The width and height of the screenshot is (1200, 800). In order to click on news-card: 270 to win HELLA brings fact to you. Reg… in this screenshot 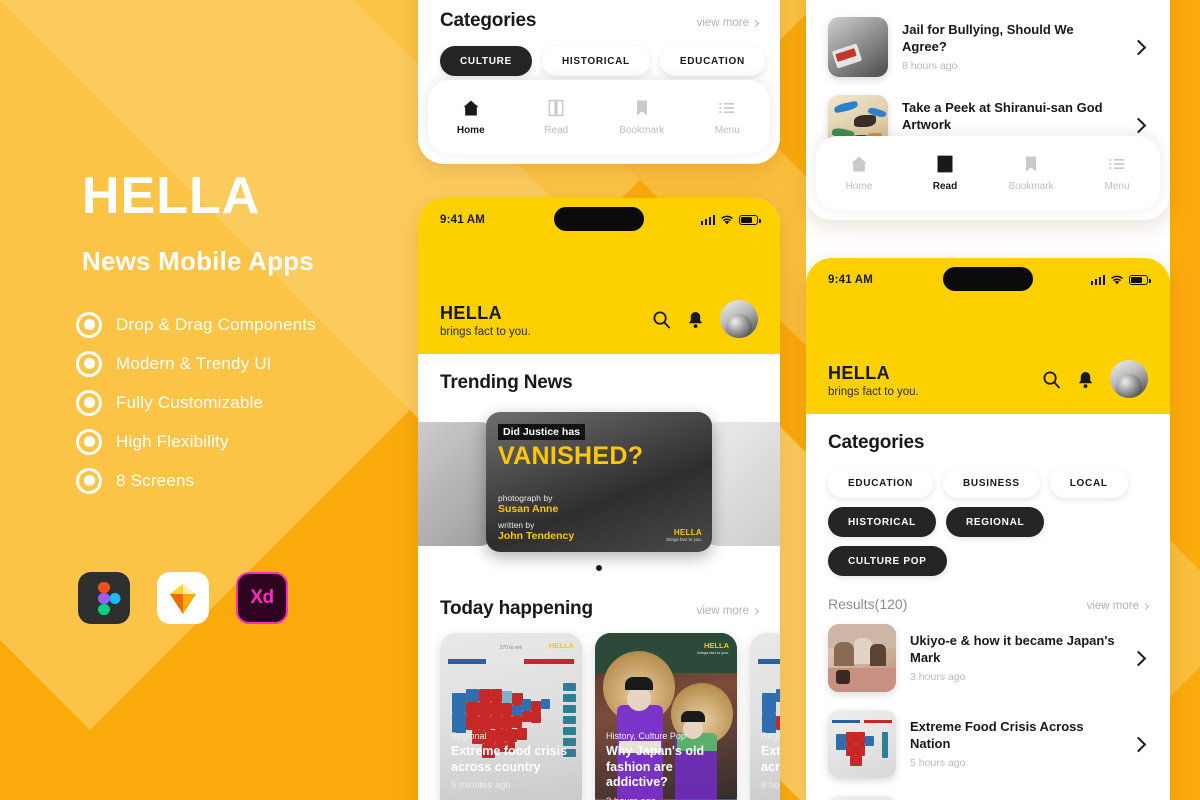, I will do `click(511, 716)`.